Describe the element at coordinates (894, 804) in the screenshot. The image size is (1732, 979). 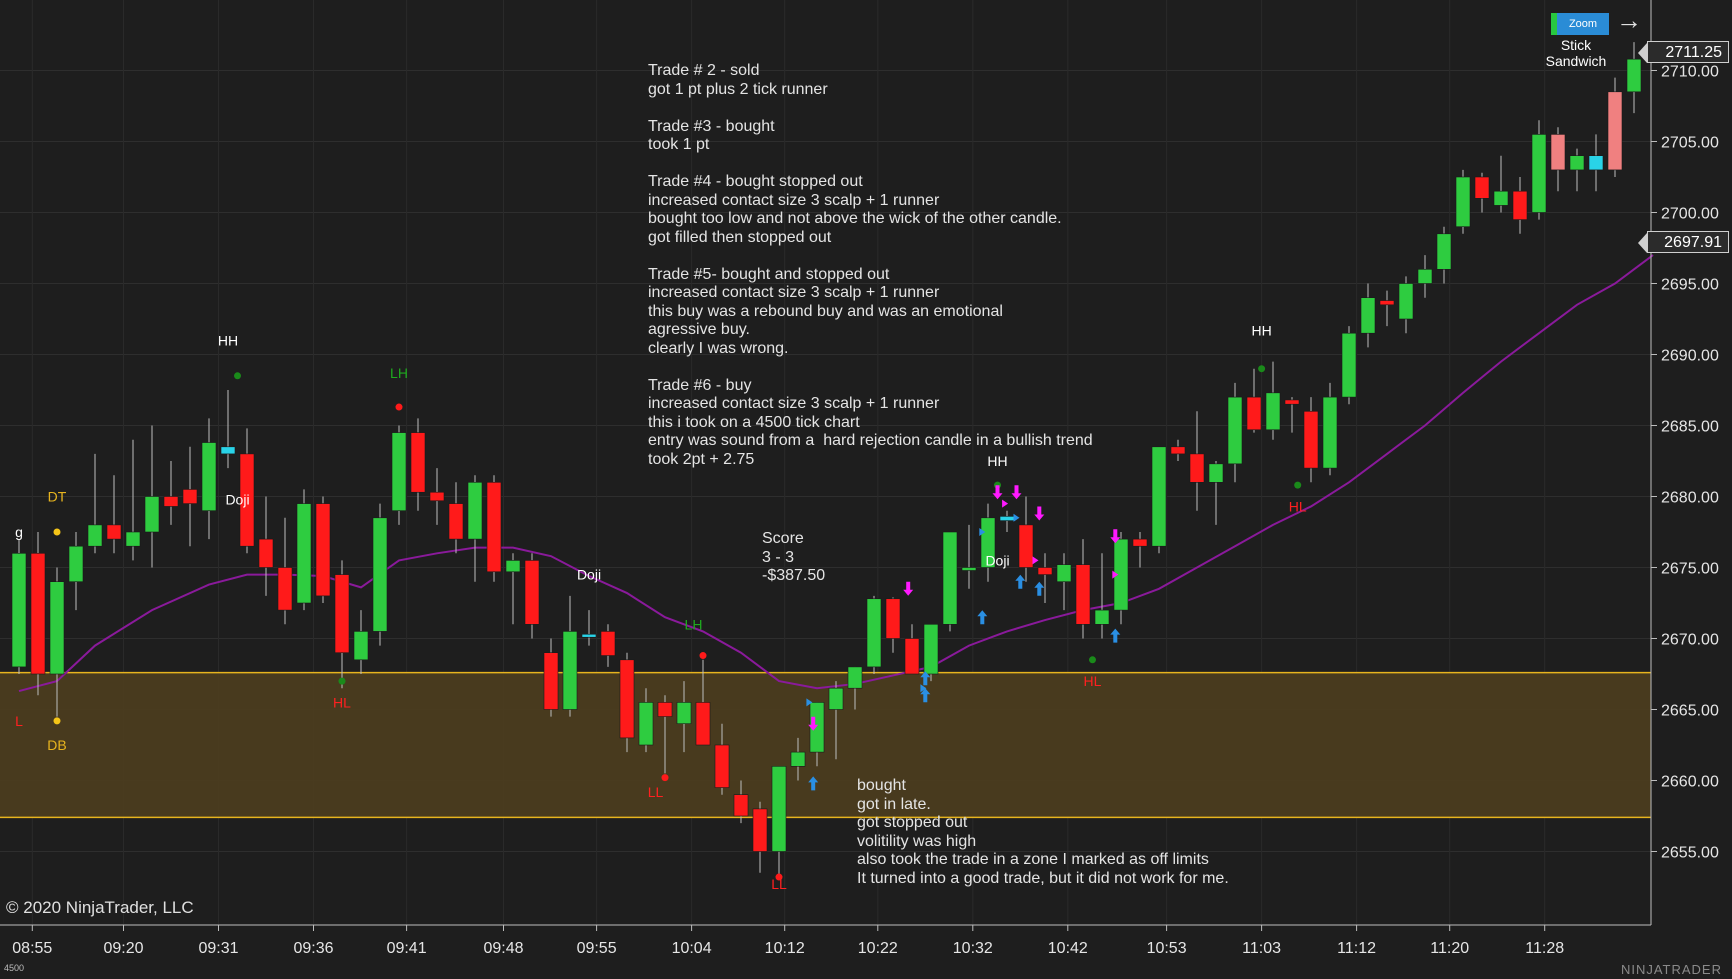
I see `bought-note-line: got in late.` at that location.